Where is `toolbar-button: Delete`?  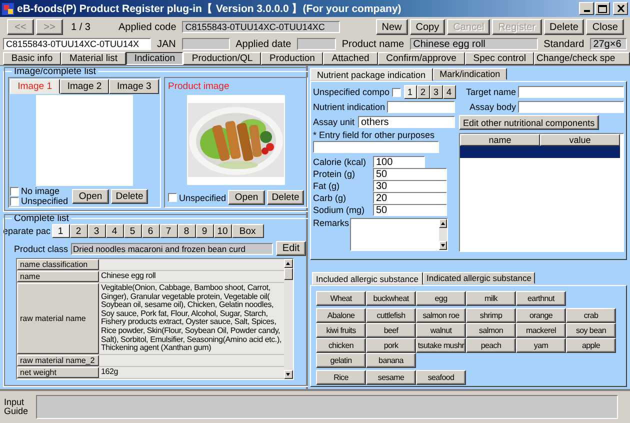 toolbar-button: Delete is located at coordinates (564, 27).